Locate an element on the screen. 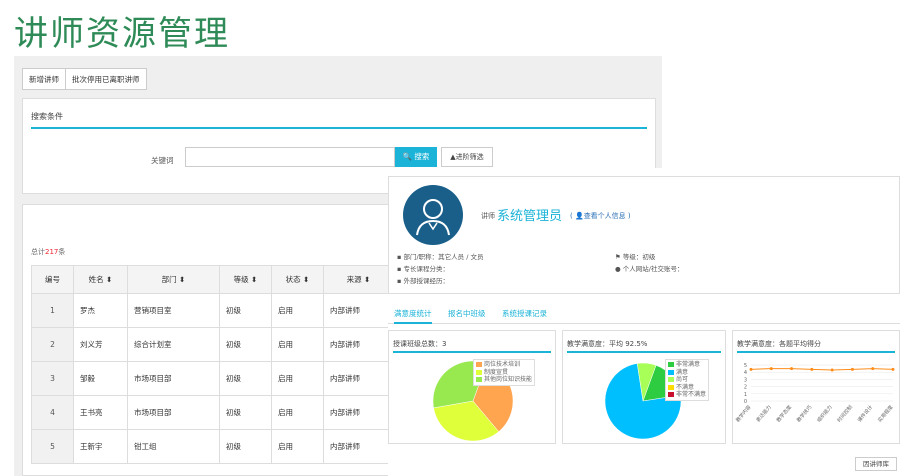 Image resolution: width=913 pixels, height=476 pixels. course-text: 专长课程分类： is located at coordinates (426, 269).